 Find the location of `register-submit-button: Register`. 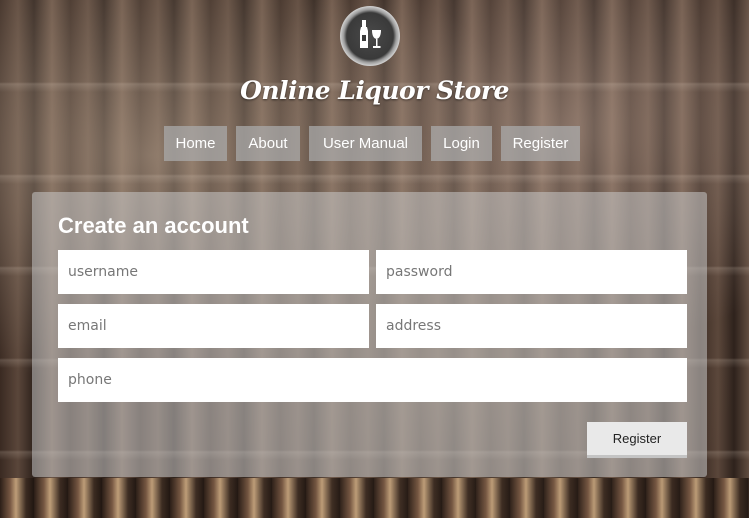

register-submit-button: Register is located at coordinates (637, 440).